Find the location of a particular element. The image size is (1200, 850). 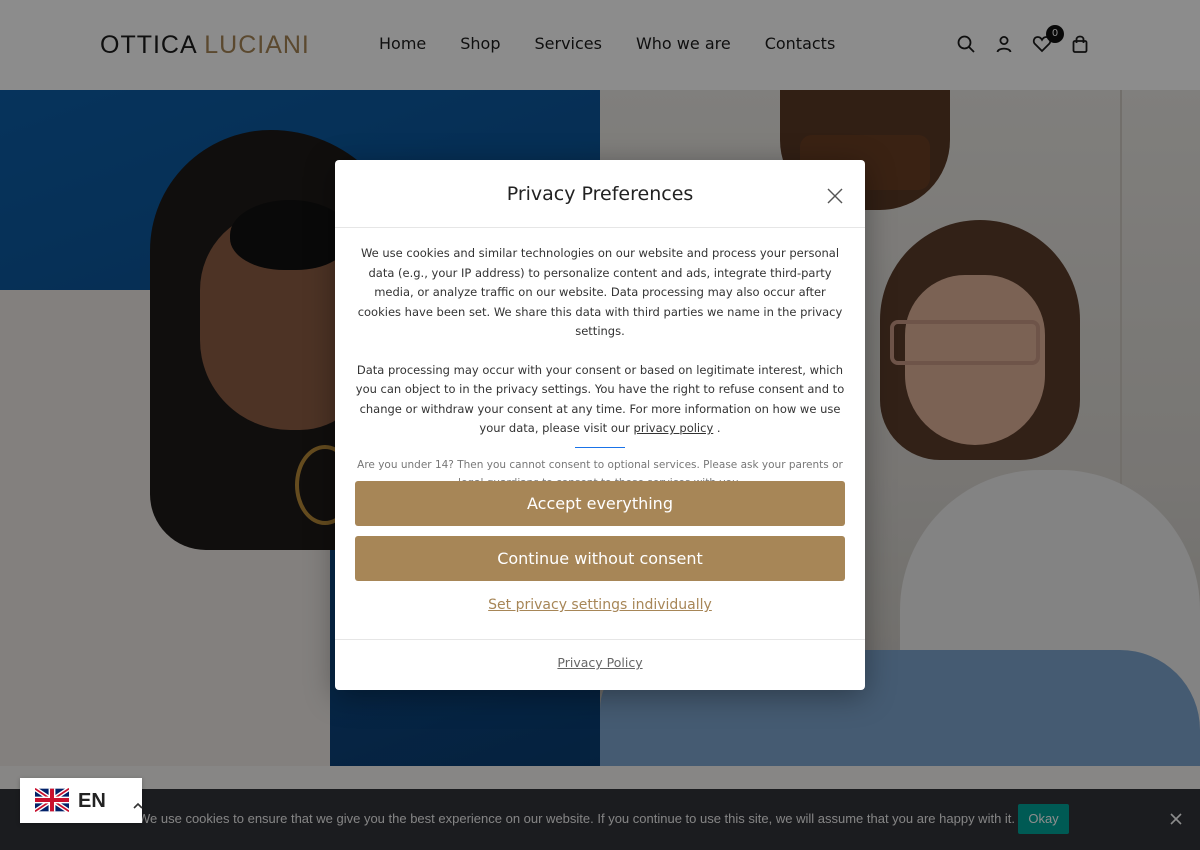

set-privacy-individually-link: Set privacy settings individually is located at coordinates (600, 605).